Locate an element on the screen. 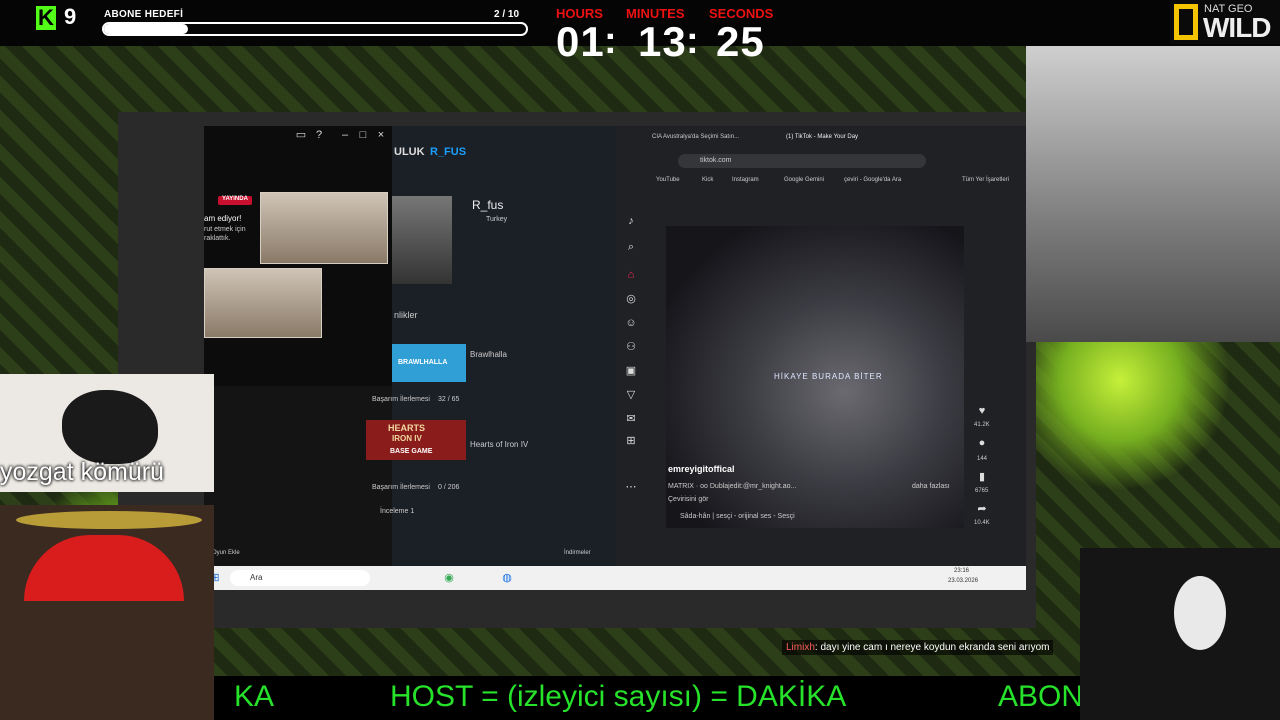 This screenshot has height=720, width=1280. ghostface-mask-icon is located at coordinates (1200, 613).